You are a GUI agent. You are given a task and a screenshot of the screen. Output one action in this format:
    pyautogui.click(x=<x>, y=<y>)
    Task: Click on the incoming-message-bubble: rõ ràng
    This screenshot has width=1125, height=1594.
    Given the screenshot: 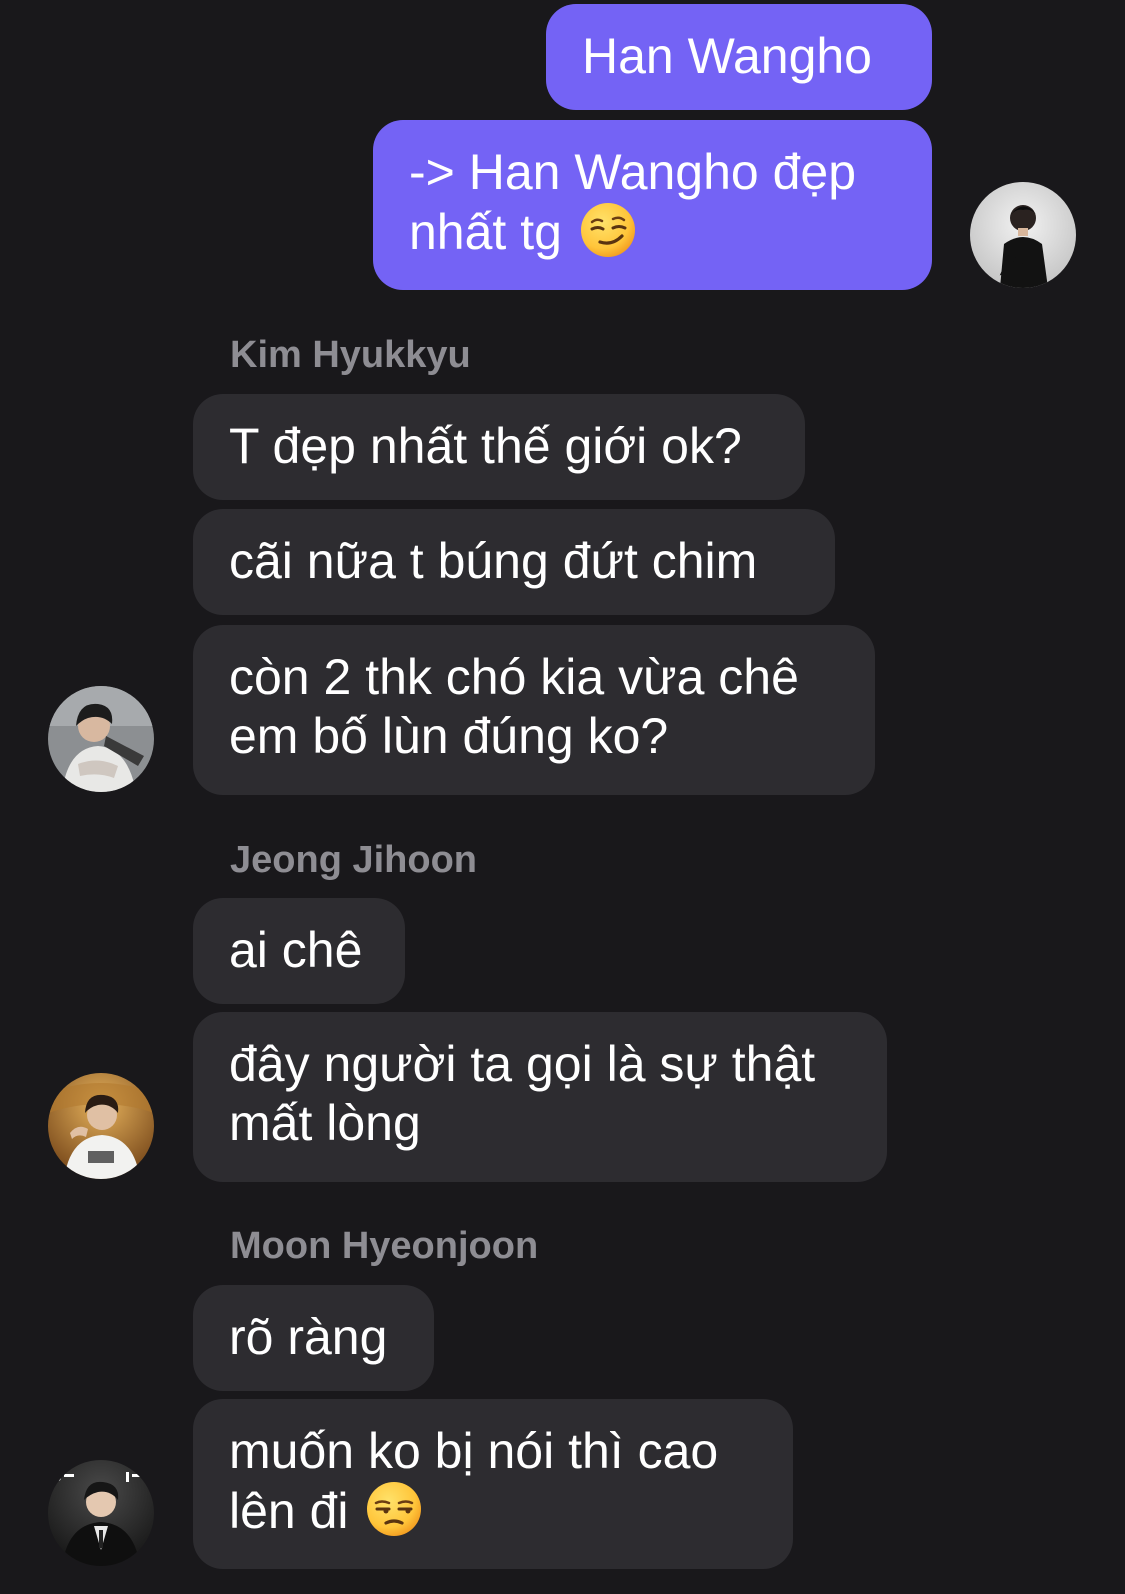 What is the action you would take?
    pyautogui.click(x=313, y=1338)
    